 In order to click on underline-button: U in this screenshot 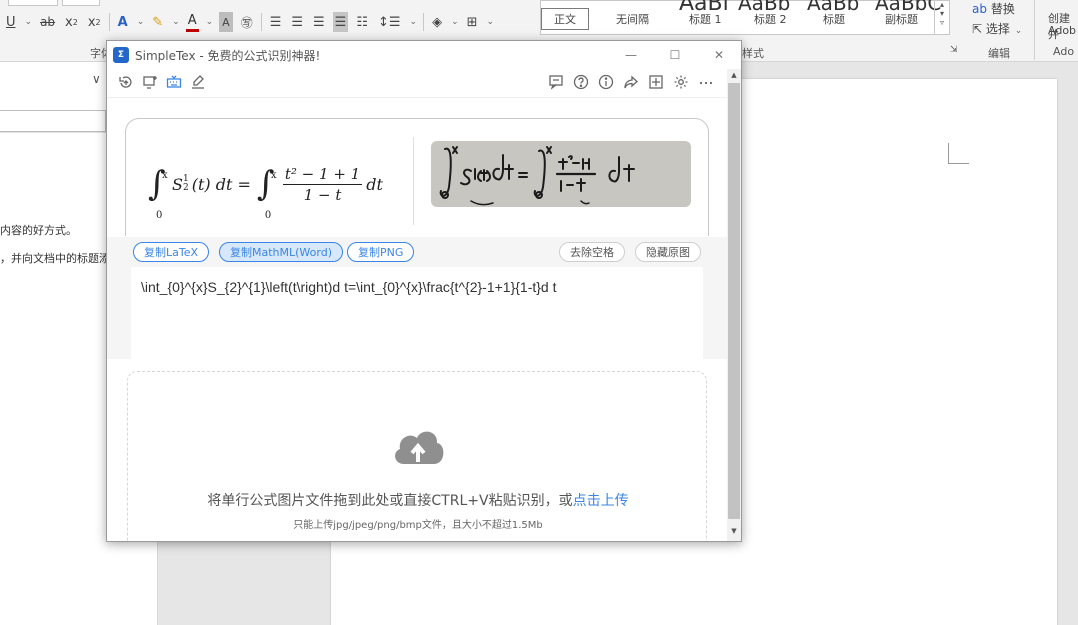, I will do `click(11, 22)`.